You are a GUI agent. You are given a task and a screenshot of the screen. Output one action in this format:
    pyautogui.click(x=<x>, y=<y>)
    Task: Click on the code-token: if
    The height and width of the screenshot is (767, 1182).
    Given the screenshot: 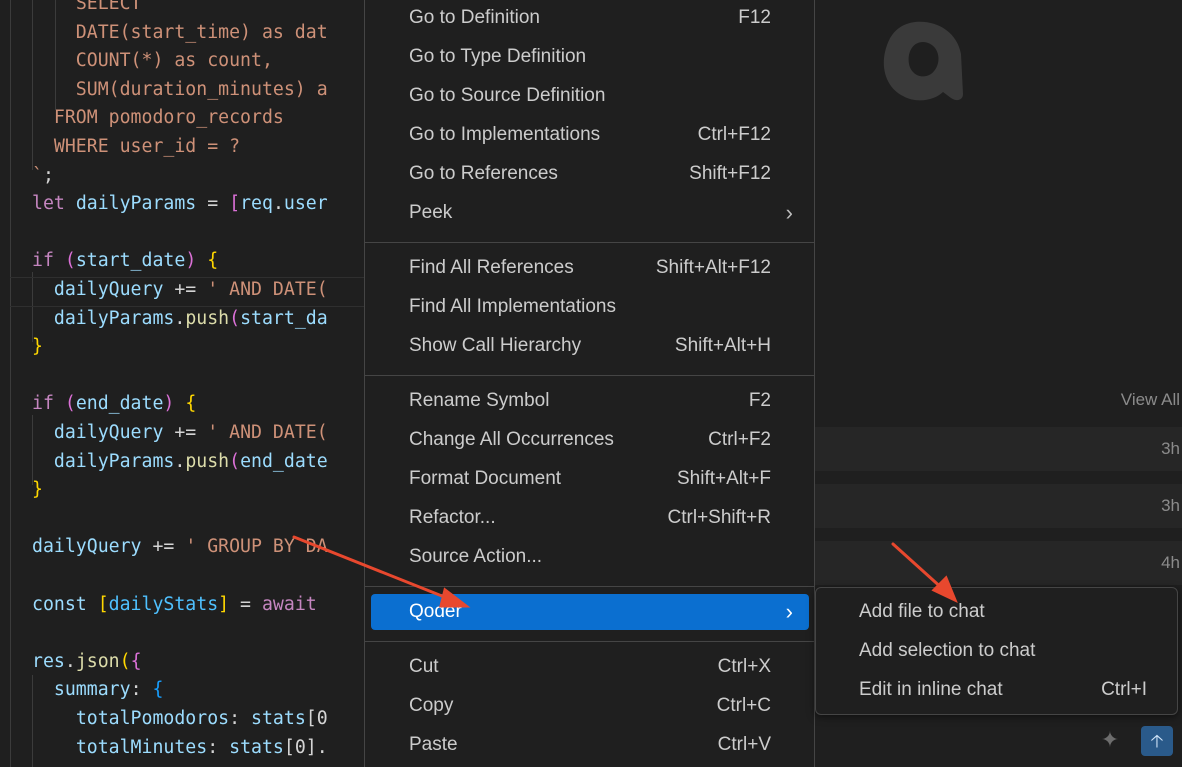 What is the action you would take?
    pyautogui.click(x=43, y=404)
    